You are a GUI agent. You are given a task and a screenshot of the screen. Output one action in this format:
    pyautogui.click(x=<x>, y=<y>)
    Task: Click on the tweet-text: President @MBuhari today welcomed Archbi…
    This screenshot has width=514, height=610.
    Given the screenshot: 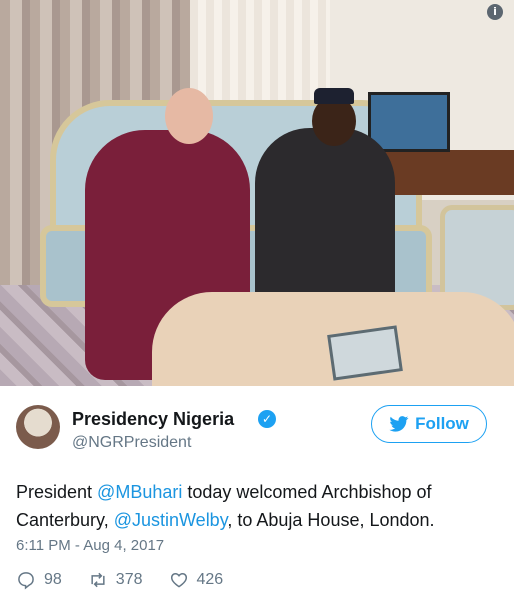 What is the action you would take?
    pyautogui.click(x=258, y=506)
    